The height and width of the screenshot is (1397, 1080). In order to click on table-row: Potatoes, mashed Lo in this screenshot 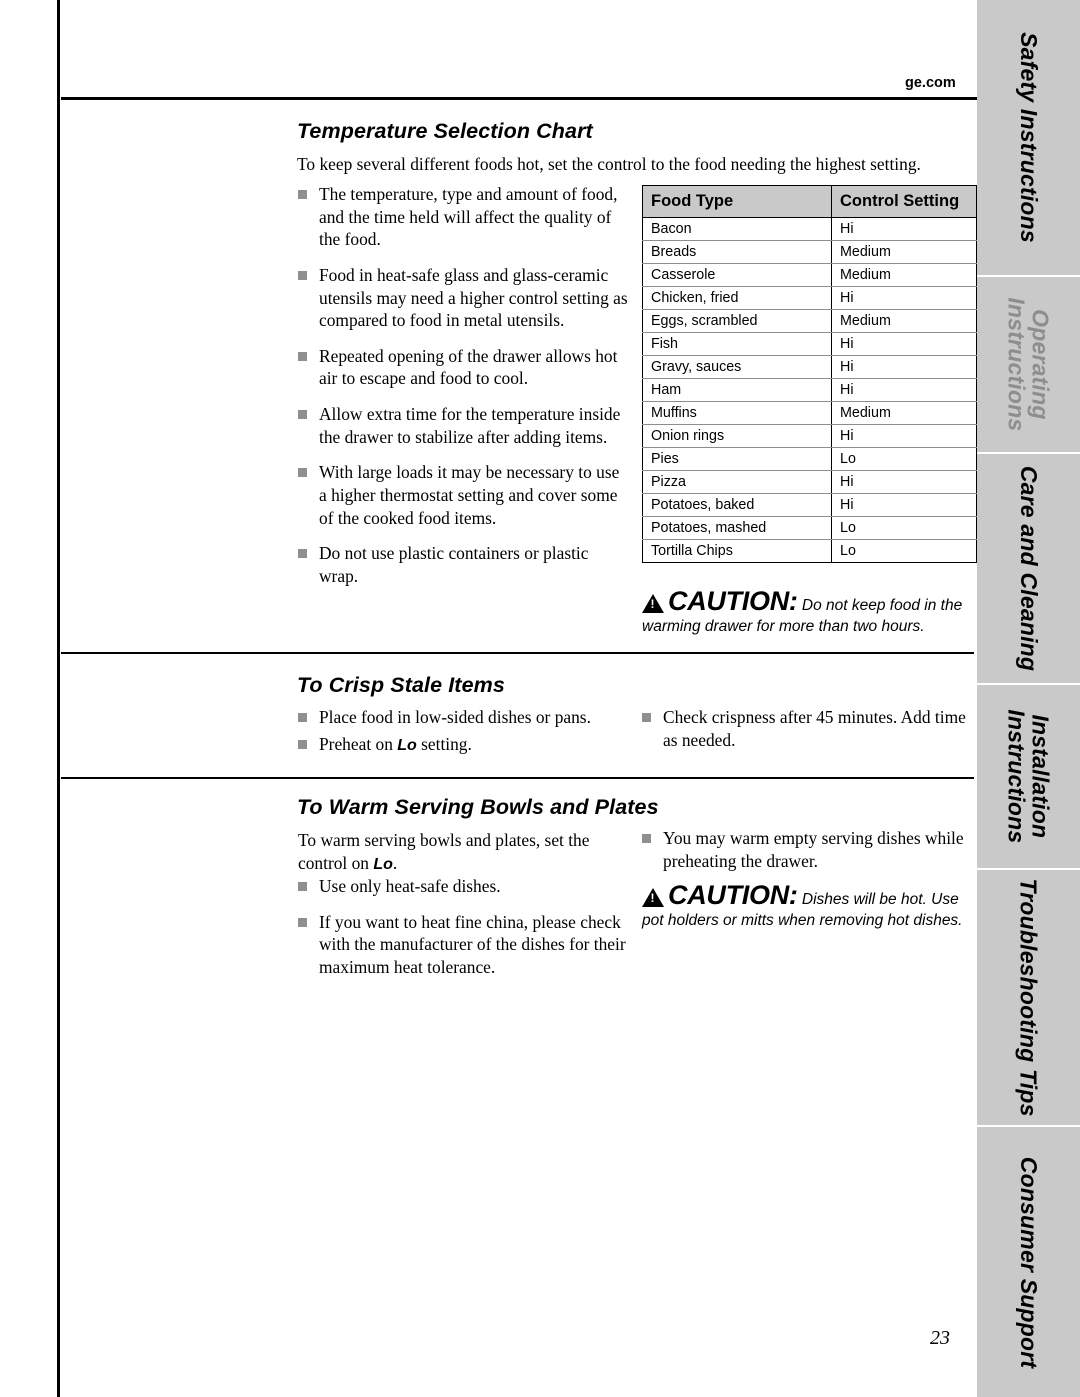, I will do `click(809, 528)`.